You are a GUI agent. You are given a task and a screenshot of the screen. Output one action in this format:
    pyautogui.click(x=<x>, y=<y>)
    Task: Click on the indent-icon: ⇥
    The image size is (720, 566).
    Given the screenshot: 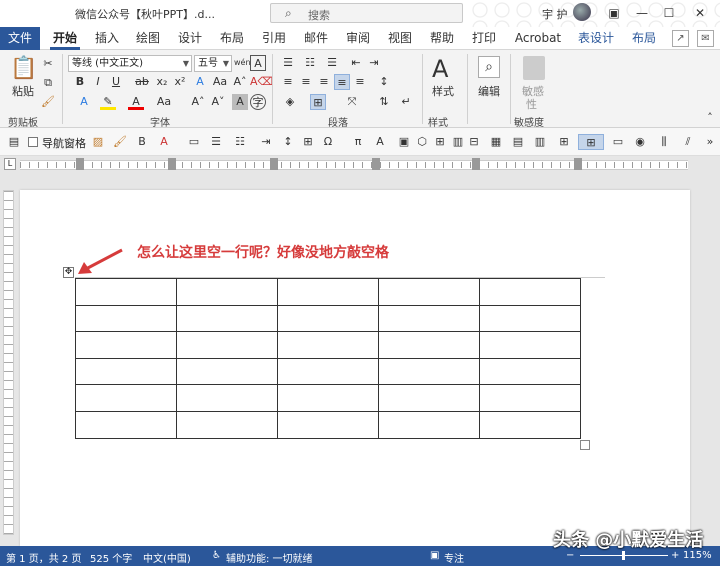 What is the action you would take?
    pyautogui.click(x=266, y=142)
    